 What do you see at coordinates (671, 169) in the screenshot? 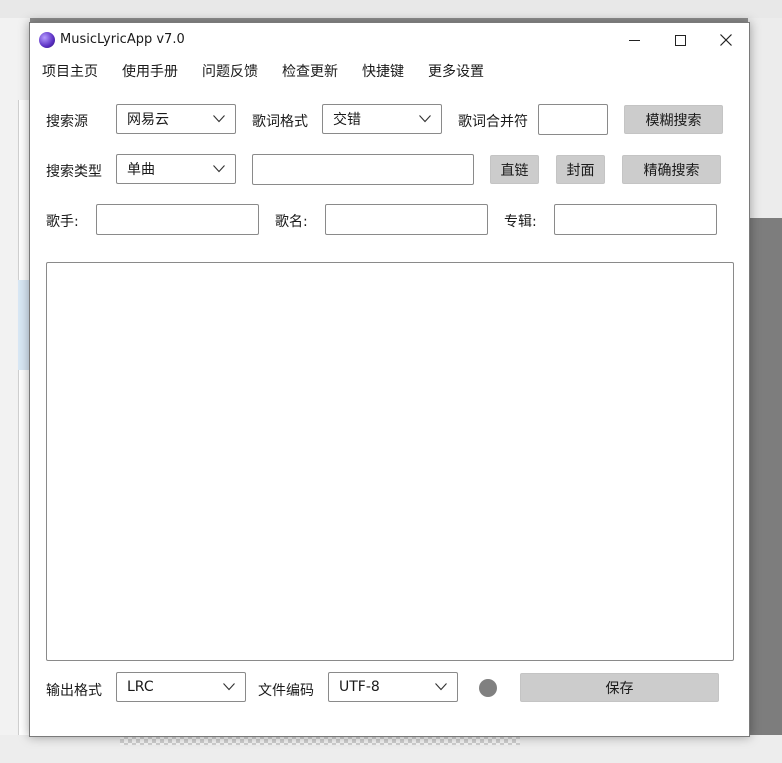
I see `exact-search-button: 精确搜索` at bounding box center [671, 169].